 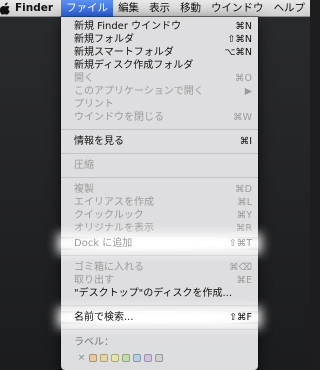 What do you see at coordinates (240, 267) in the screenshot?
I see `shortcut-label: ⌘⌫` at bounding box center [240, 267].